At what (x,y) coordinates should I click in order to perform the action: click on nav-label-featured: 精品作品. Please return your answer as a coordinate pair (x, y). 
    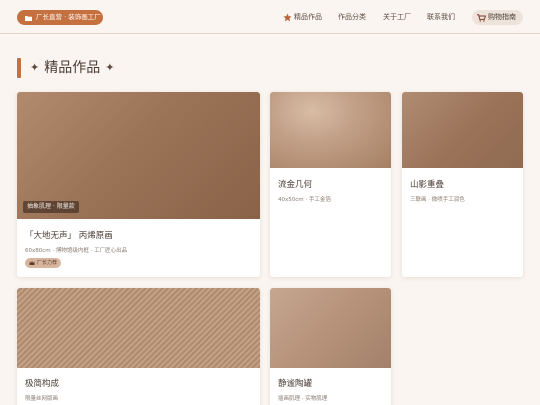
    Looking at the image, I should click on (308, 17).